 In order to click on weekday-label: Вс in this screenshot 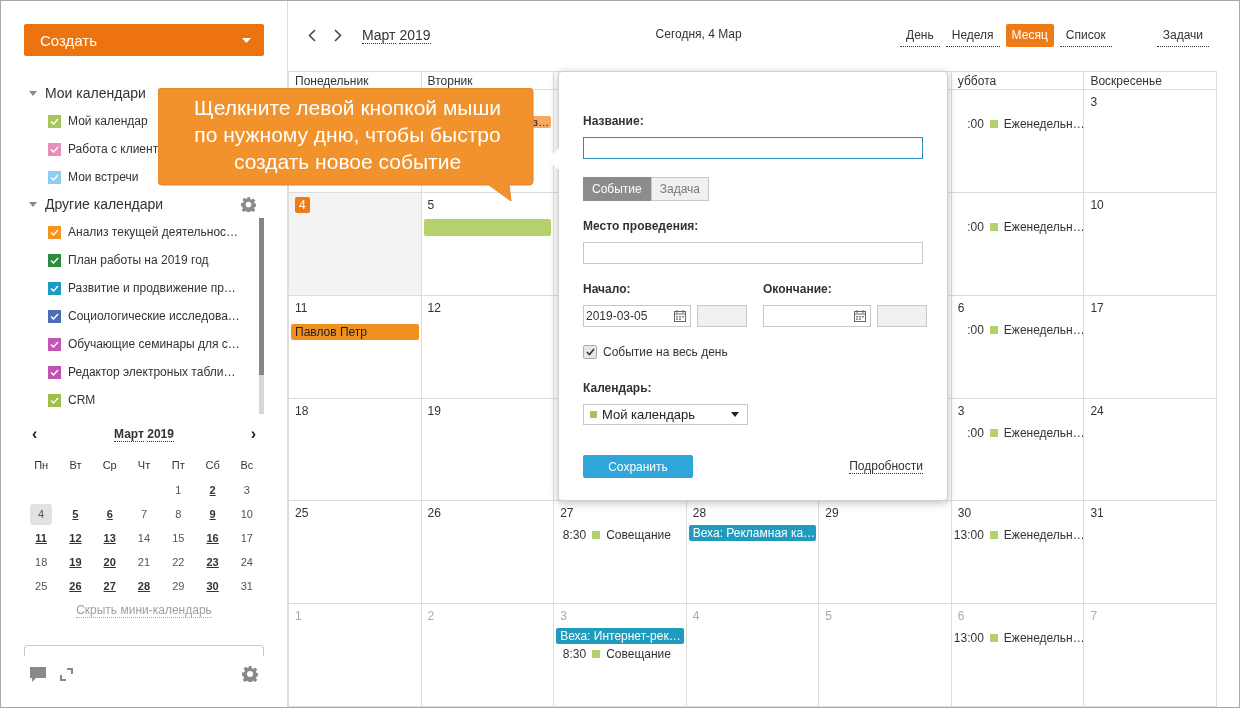, I will do `click(247, 465)`.